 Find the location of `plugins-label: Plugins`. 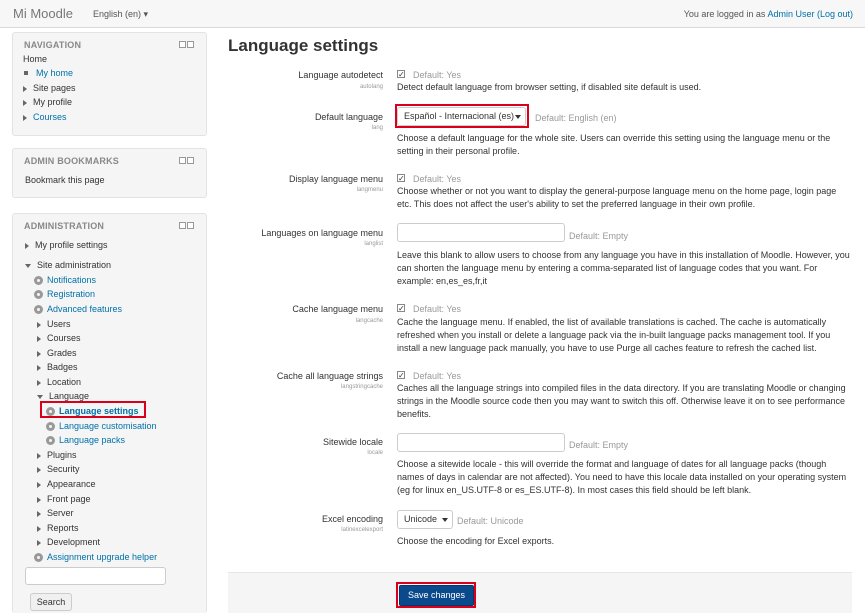

plugins-label: Plugins is located at coordinates (62, 455).